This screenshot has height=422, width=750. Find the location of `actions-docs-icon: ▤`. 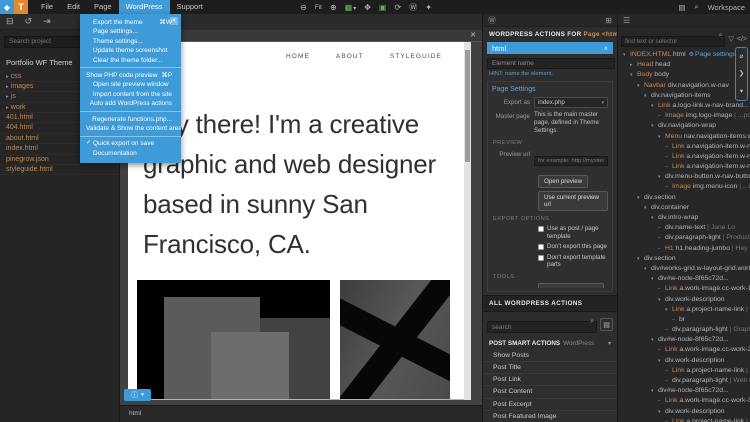

actions-docs-icon: ▤ is located at coordinates (606, 324).